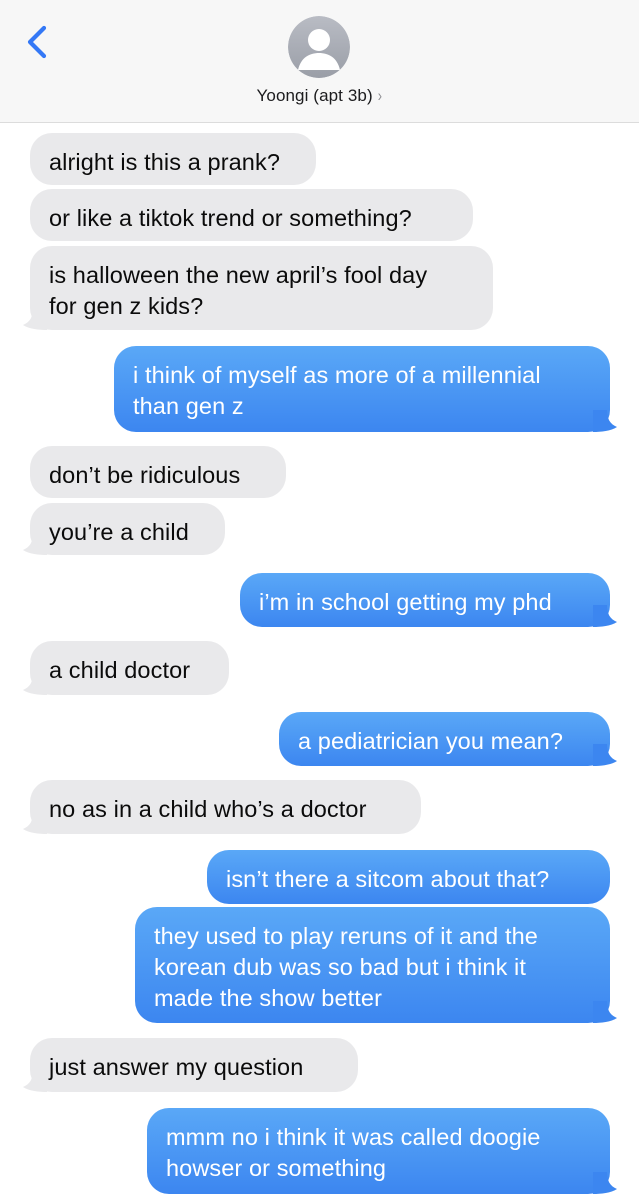 This screenshot has height=1200, width=639. I want to click on message-text: a pediatrician you mean?, so click(430, 741).